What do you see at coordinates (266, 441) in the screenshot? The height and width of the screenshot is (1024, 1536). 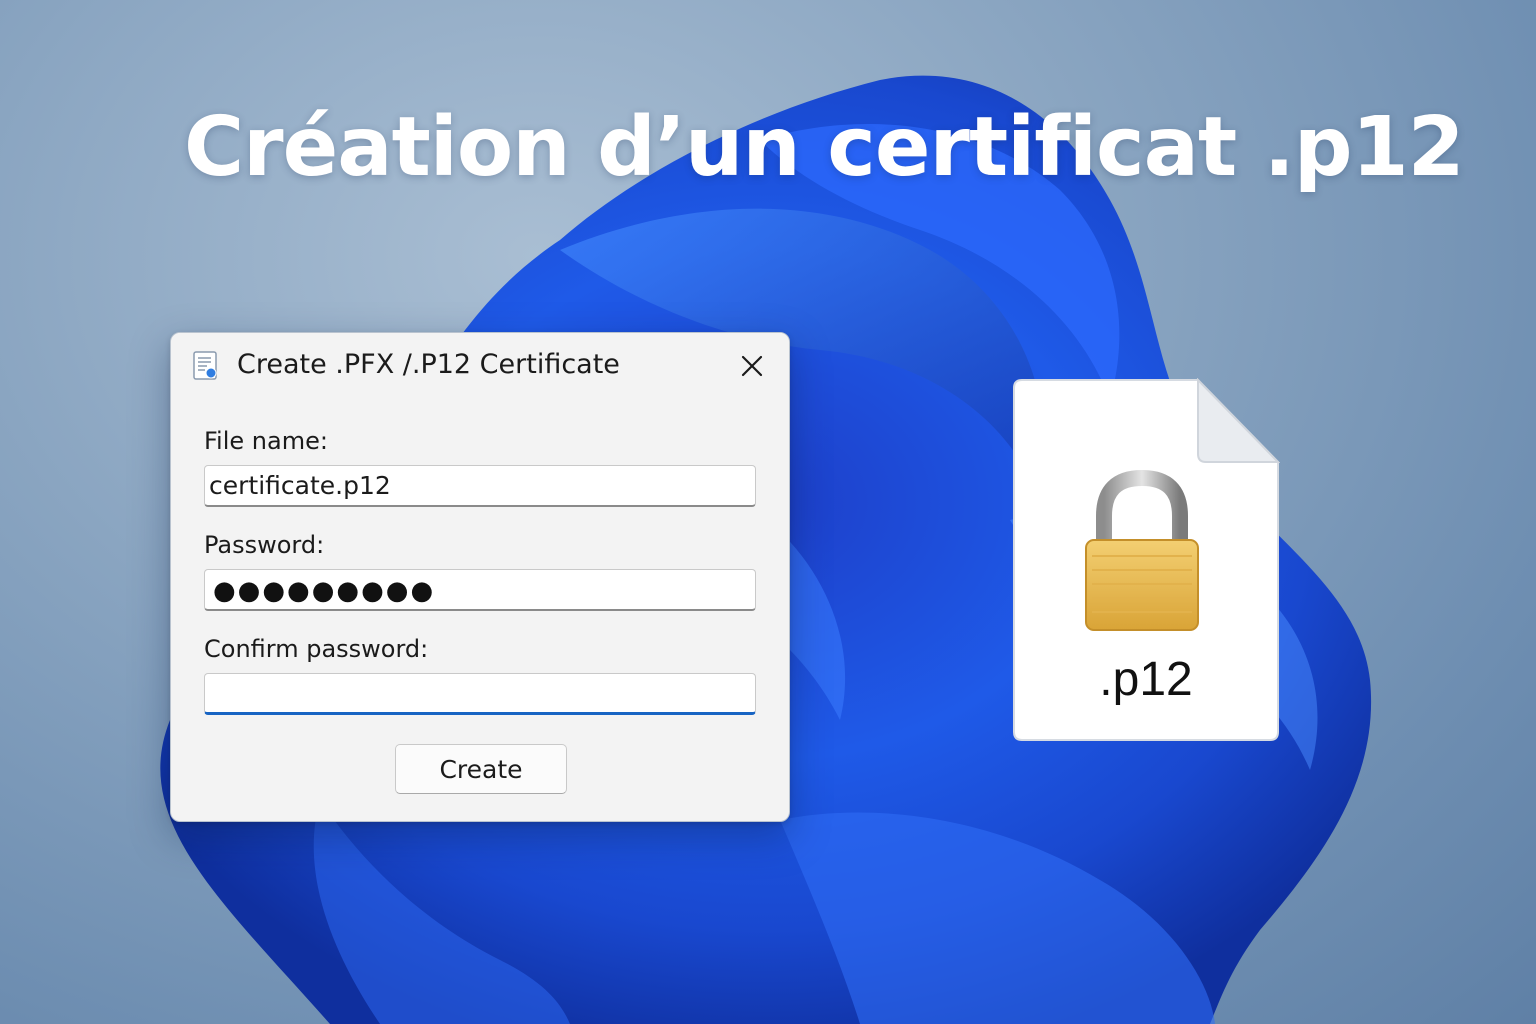 I see `file-name-label: File name:` at bounding box center [266, 441].